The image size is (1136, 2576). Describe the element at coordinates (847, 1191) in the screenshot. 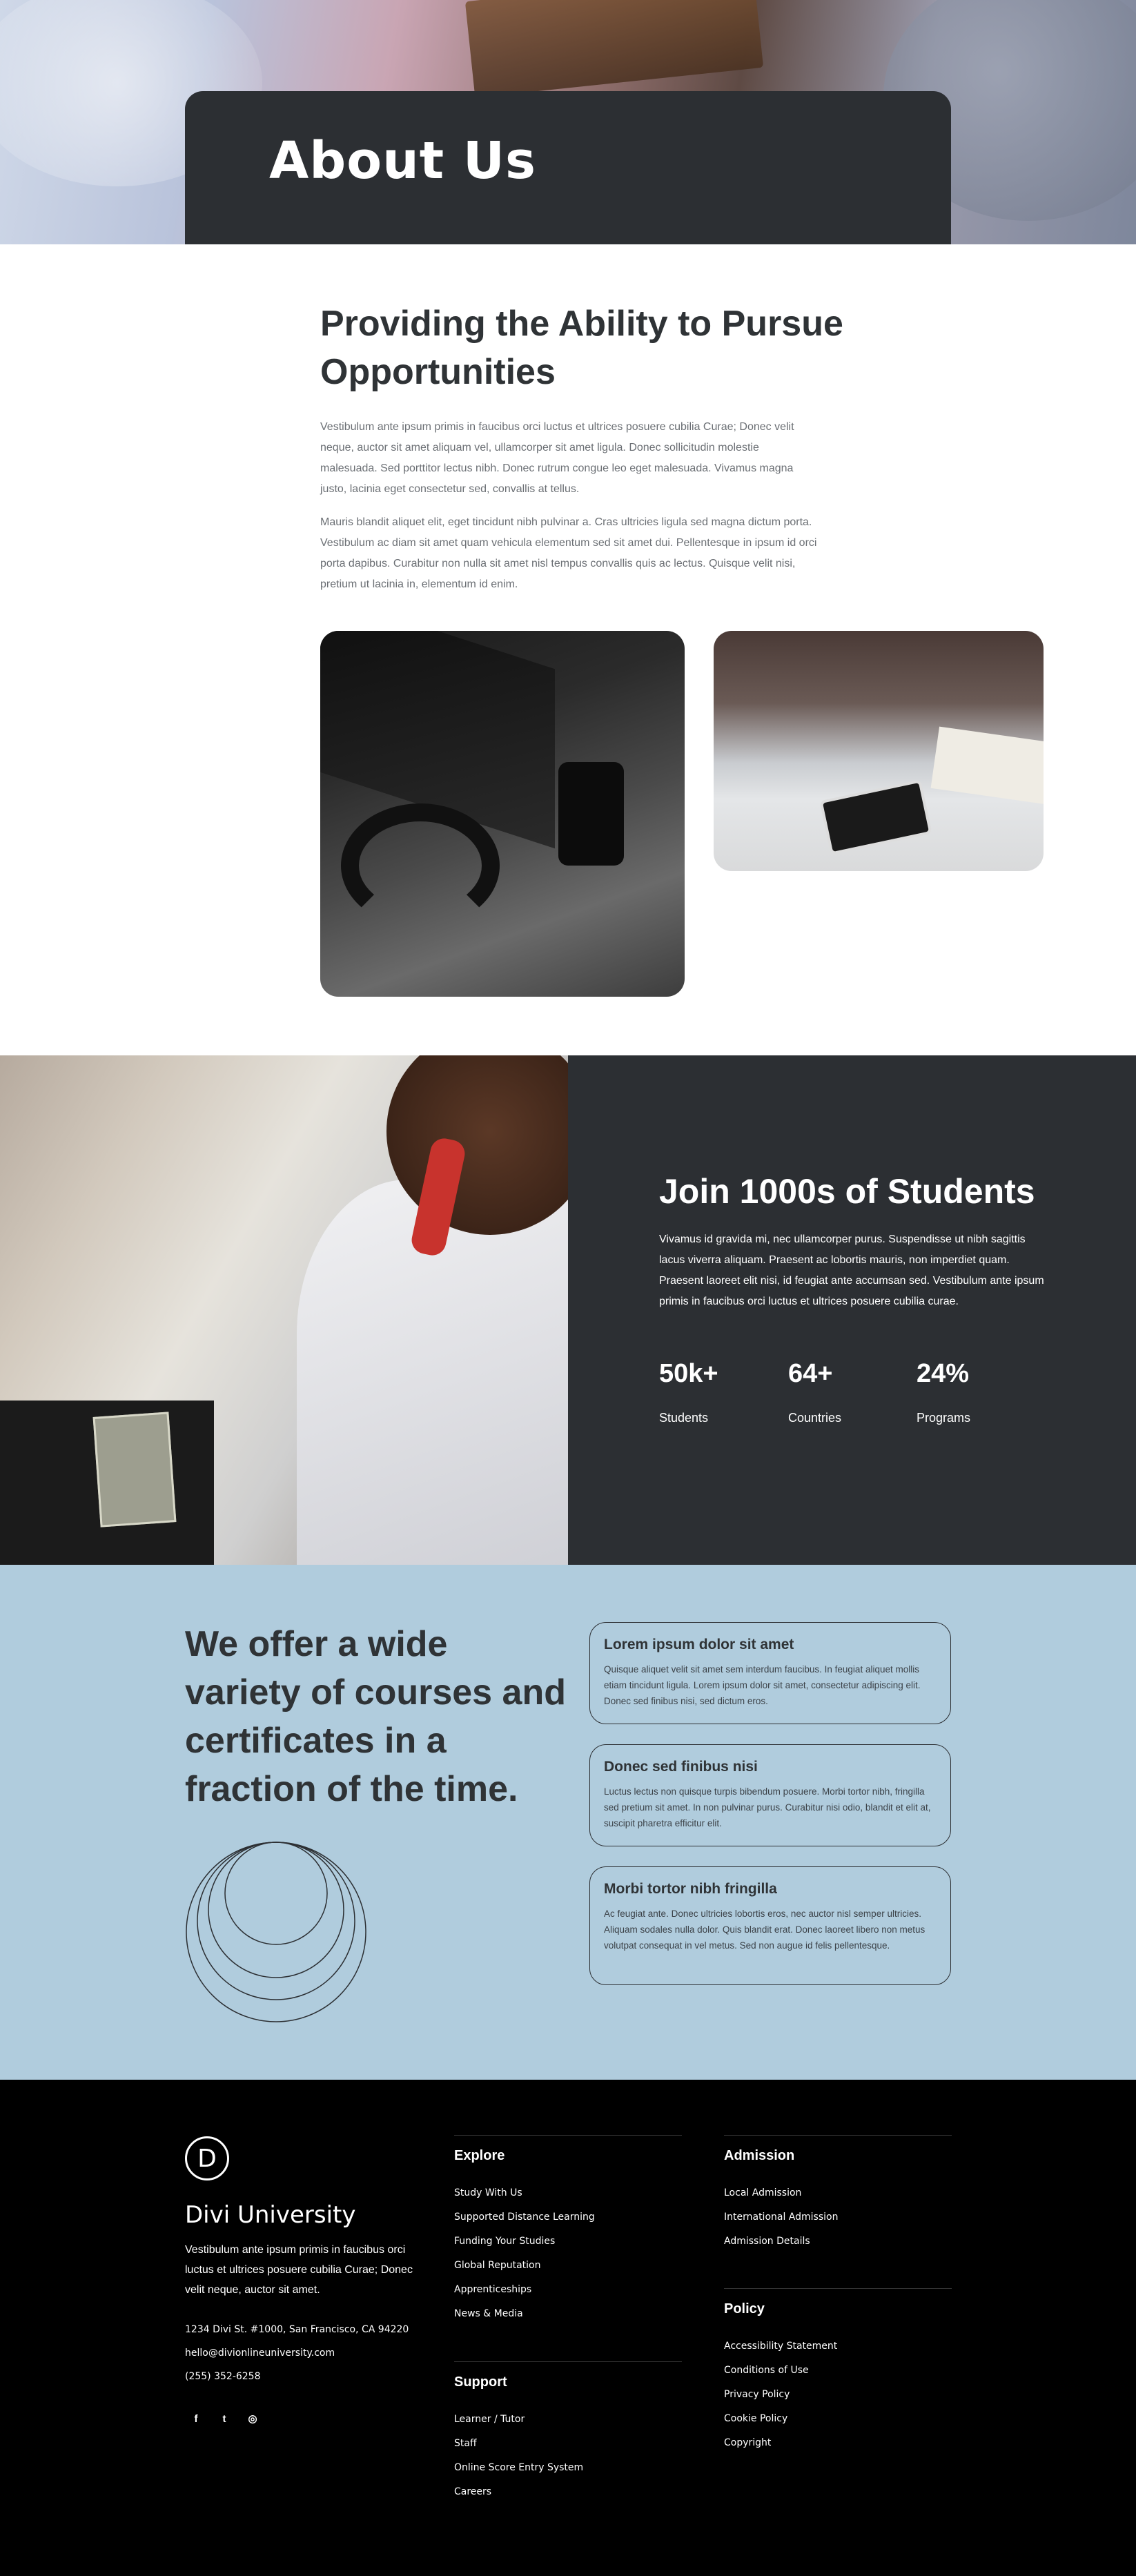

I see `stats-heading: Join 1000s of Students` at that location.